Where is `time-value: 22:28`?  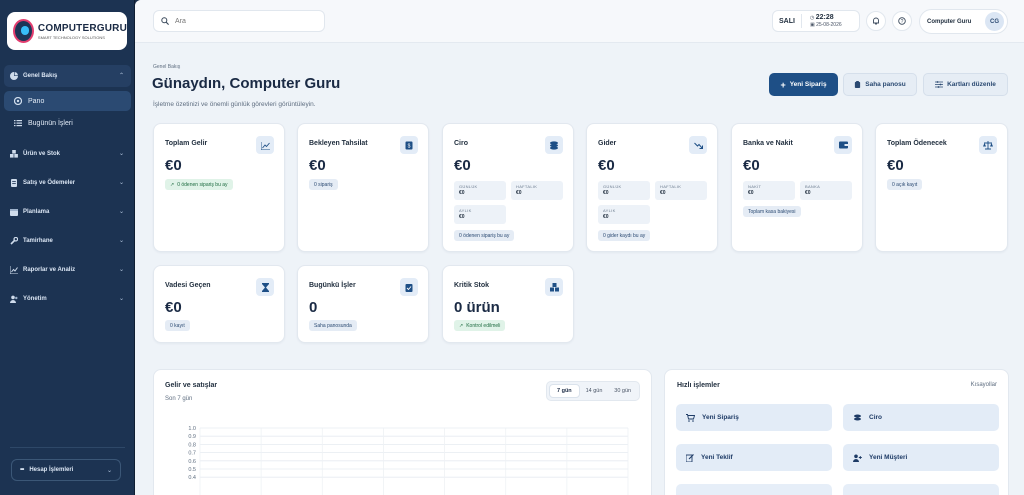 time-value: 22:28 is located at coordinates (824, 17).